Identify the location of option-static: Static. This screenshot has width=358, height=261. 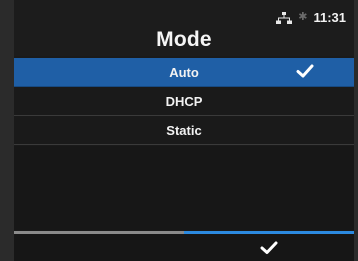
(184, 130).